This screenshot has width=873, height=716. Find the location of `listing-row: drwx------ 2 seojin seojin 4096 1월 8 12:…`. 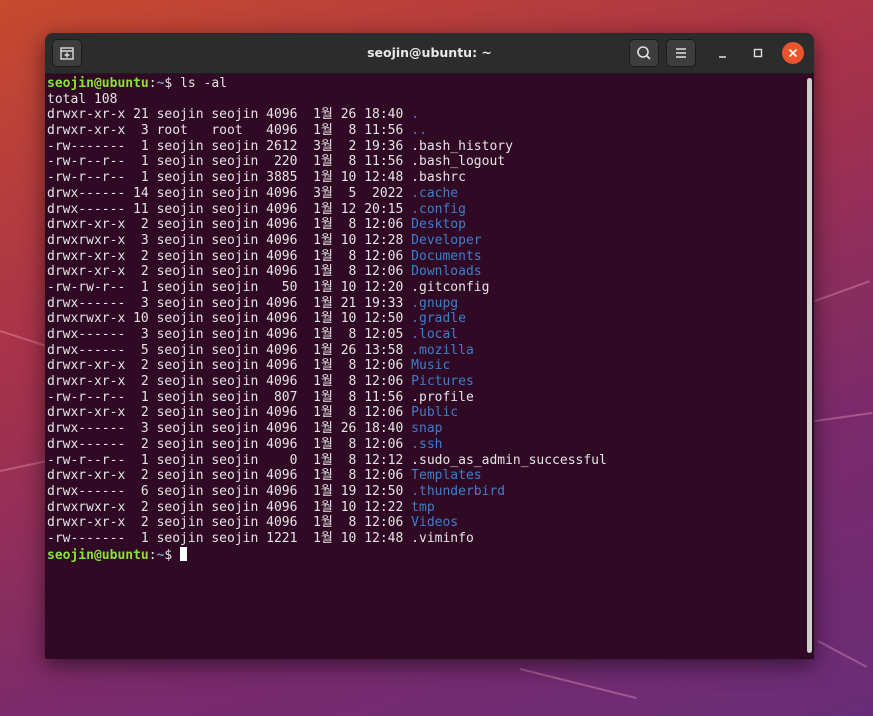

listing-row: drwx------ 2 seojin seojin 4096 1월 8 12:… is located at coordinates (425, 445).